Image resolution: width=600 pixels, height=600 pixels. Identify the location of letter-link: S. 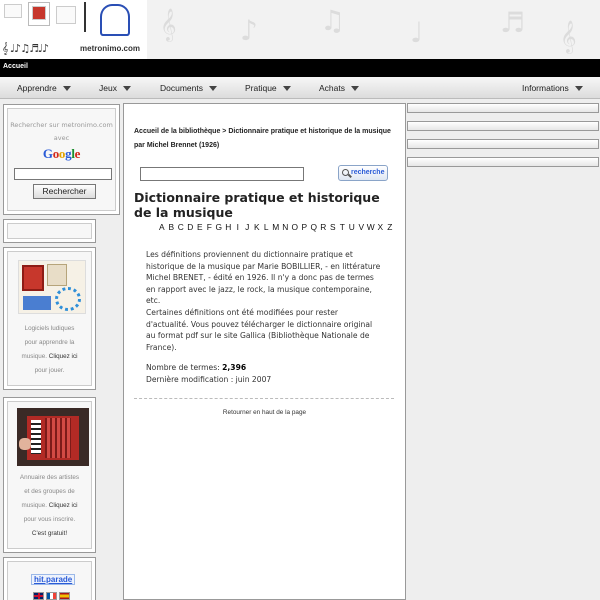
(333, 227).